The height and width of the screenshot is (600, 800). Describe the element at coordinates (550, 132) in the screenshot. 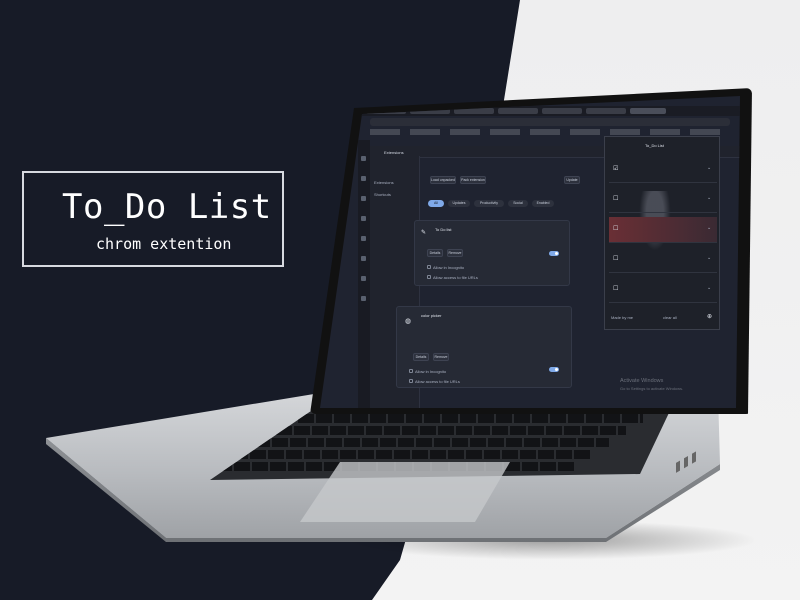

I see `bookmarks-bar` at that location.